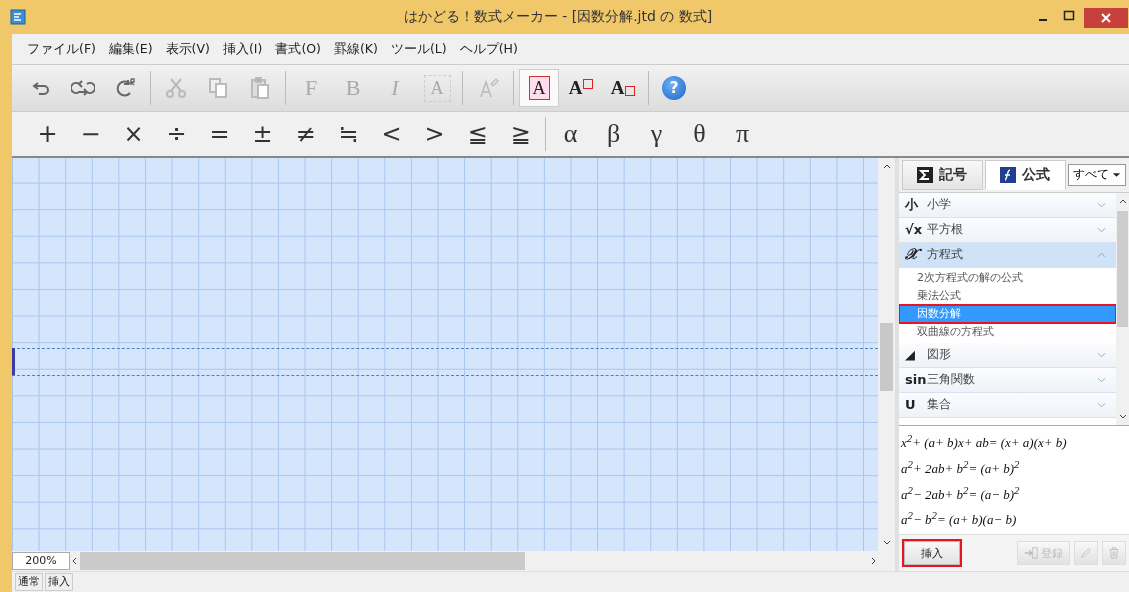  What do you see at coordinates (262, 134) in the screenshot?
I see `symbol-button: ±` at bounding box center [262, 134].